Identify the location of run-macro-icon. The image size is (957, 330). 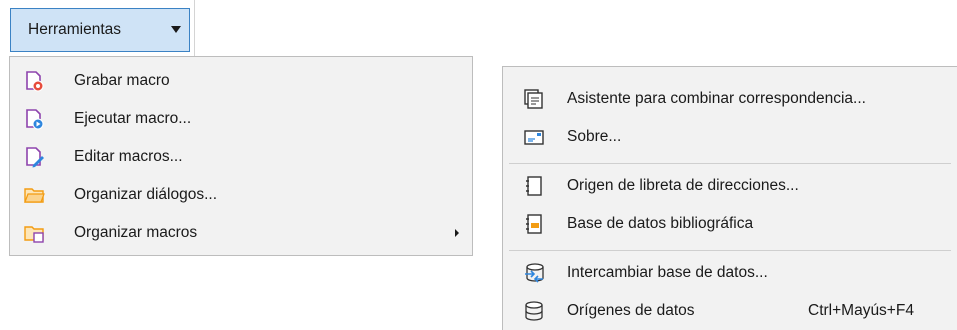
(35, 119).